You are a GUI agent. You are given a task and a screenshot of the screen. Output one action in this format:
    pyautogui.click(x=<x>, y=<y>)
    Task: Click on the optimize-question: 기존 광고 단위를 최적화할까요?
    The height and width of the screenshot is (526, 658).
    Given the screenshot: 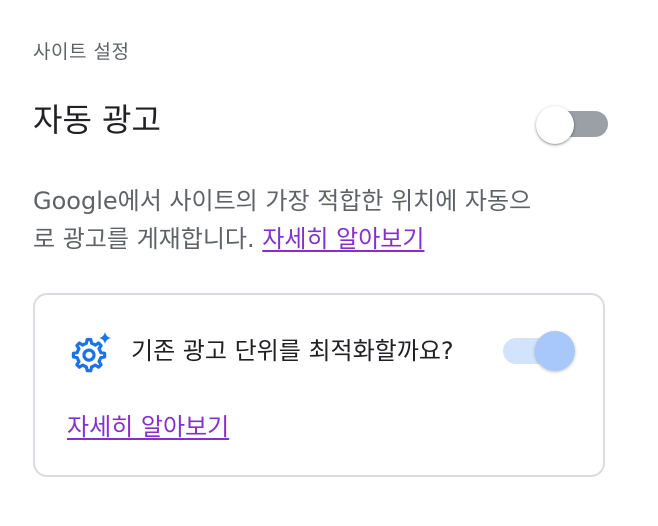 What is the action you would take?
    pyautogui.click(x=292, y=351)
    